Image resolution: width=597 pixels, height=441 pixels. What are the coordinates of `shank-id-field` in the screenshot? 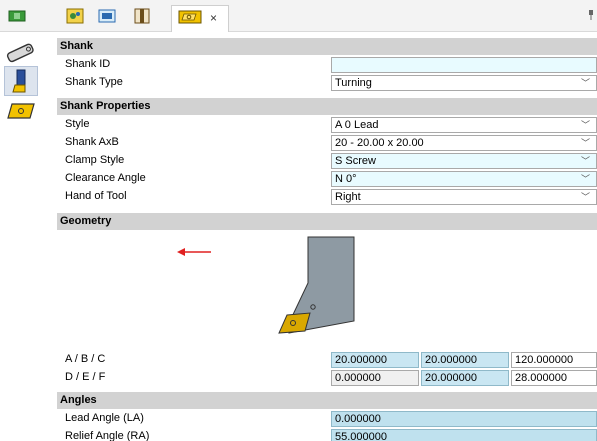 It's located at (464, 65).